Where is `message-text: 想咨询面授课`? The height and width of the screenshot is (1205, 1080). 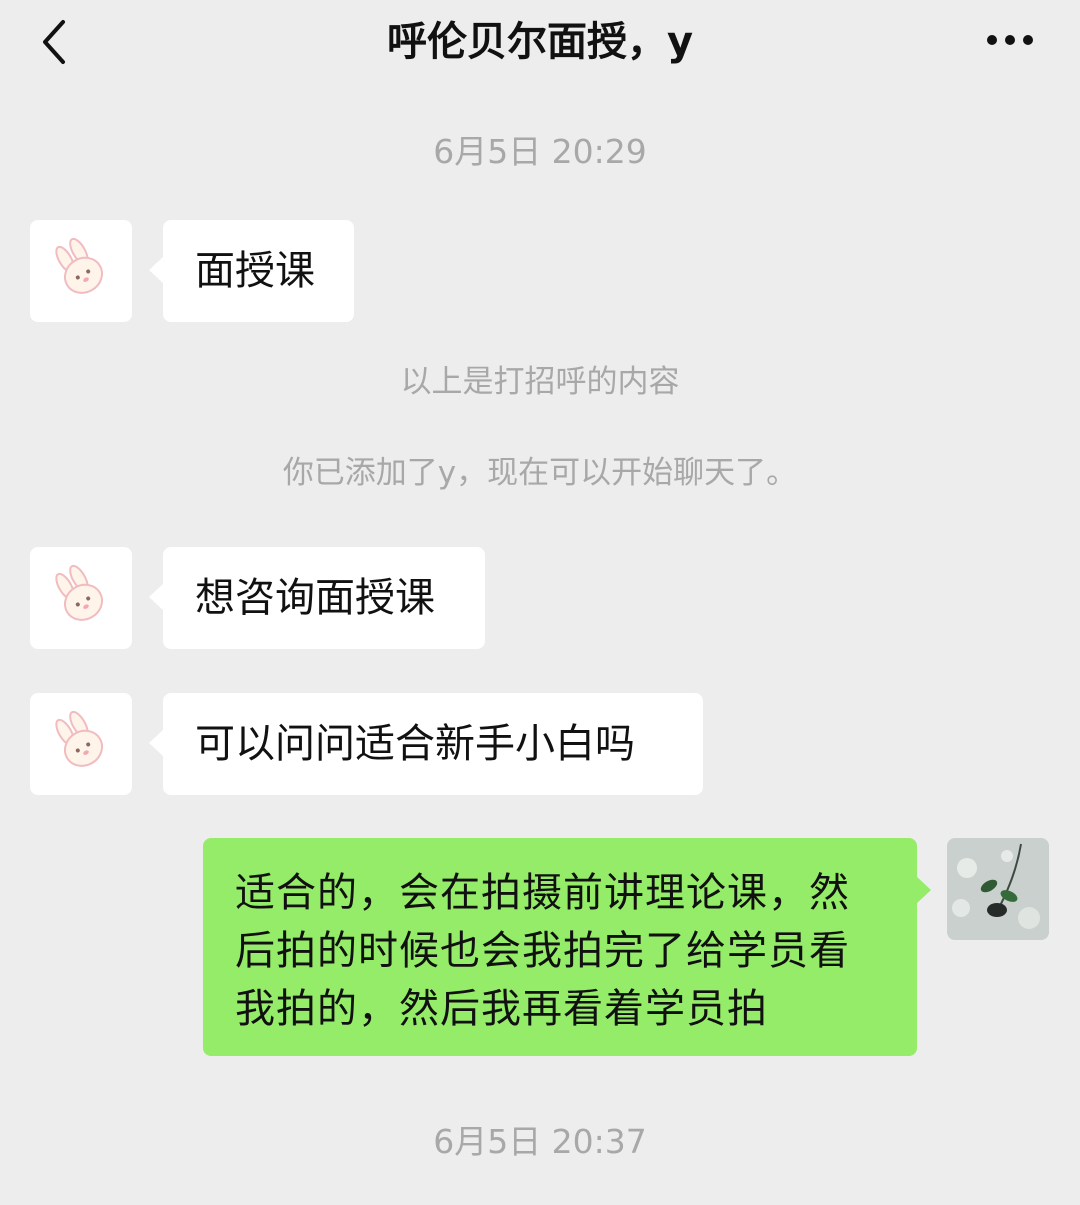 message-text: 想咨询面授课 is located at coordinates (315, 598).